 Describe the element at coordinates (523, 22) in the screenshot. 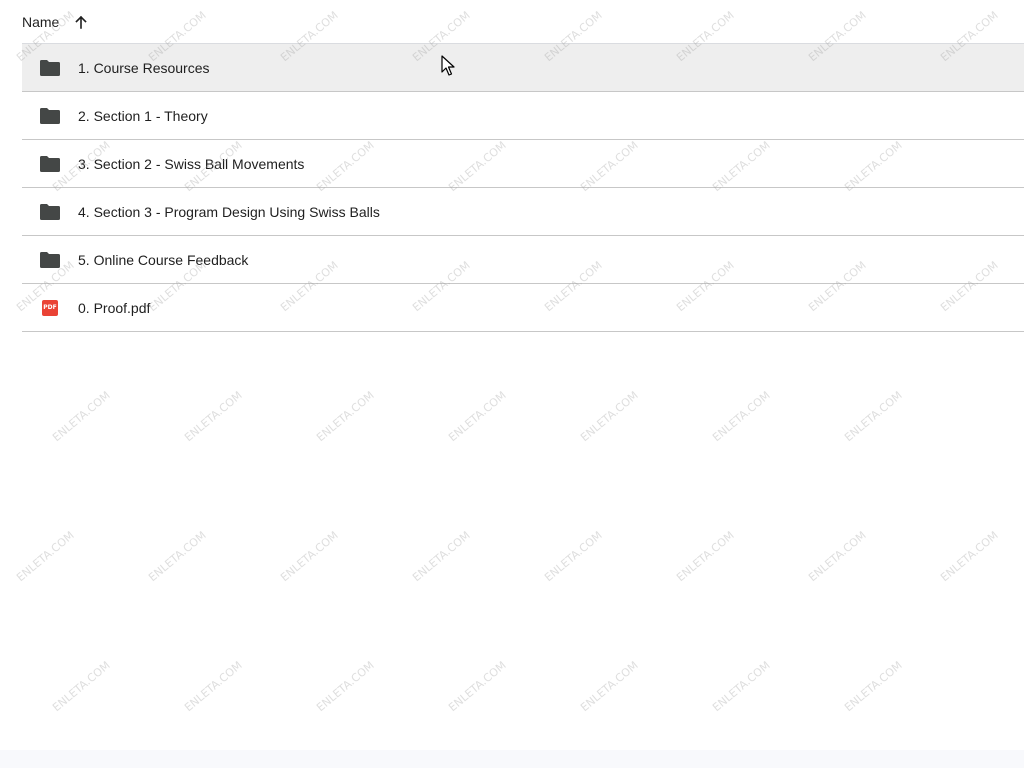

I see `list-header: Name` at that location.